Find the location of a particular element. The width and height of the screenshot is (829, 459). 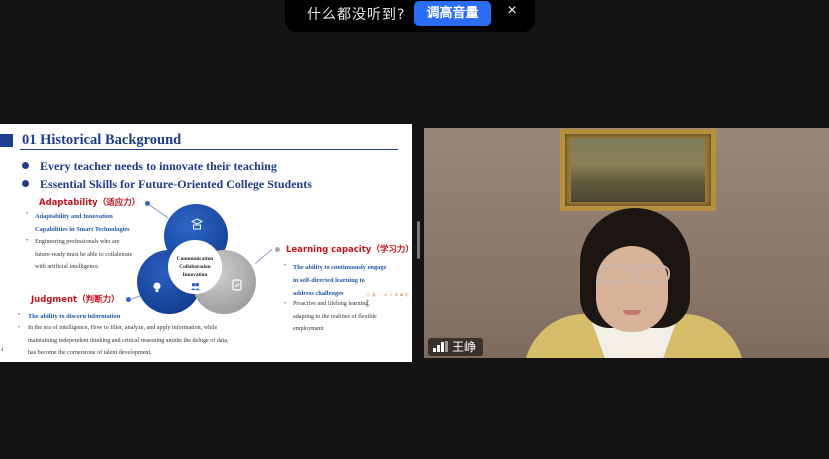

title-divider is located at coordinates (209, 149).